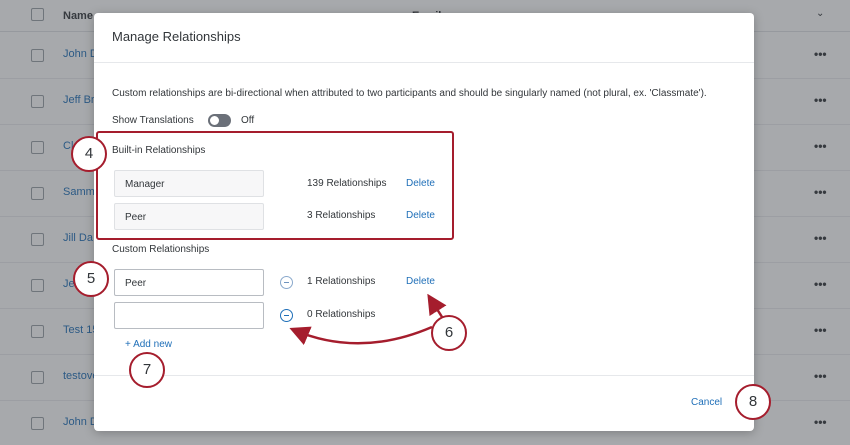  I want to click on callout-5: 5, so click(91, 279).